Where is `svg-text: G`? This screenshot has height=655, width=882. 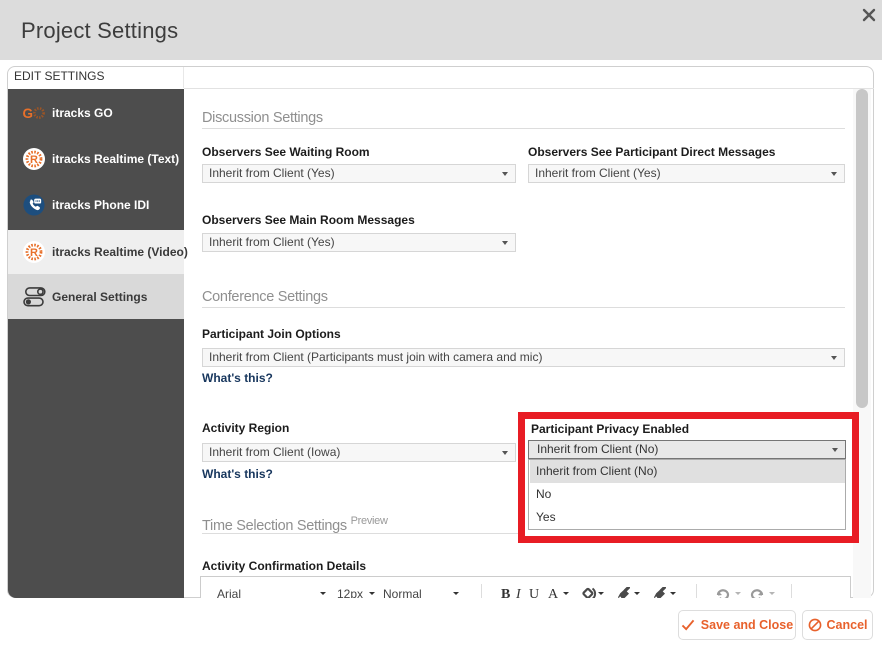
svg-text: G is located at coordinates (28, 113).